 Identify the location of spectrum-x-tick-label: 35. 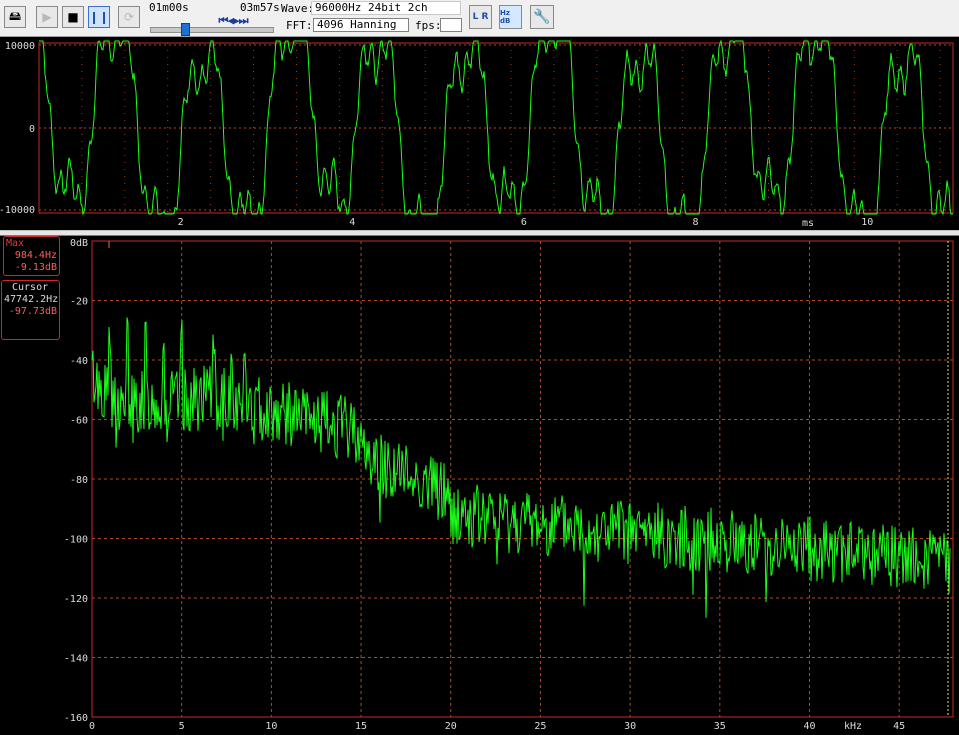
(720, 726).